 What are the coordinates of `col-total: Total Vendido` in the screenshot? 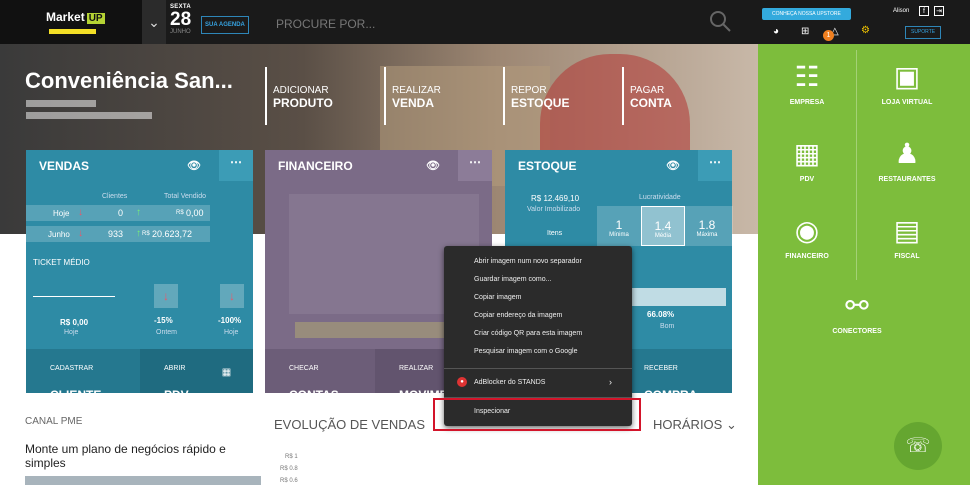 It's located at (185, 196).